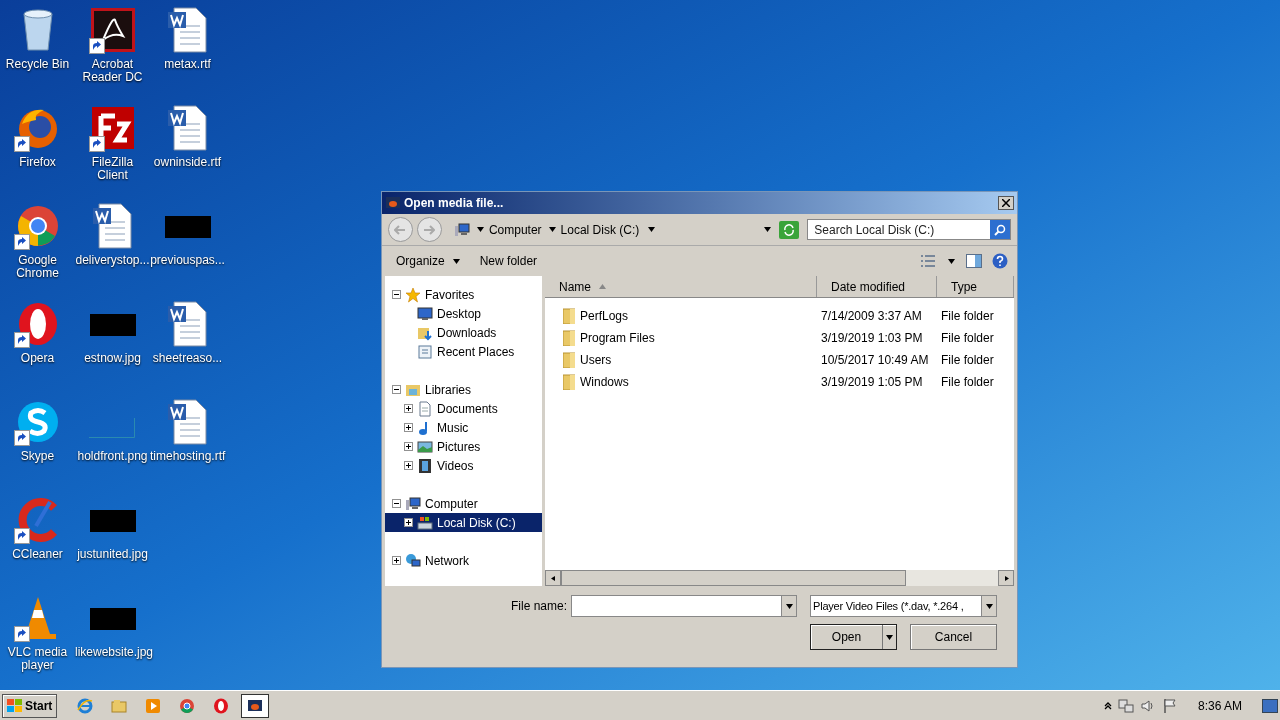 The image size is (1280, 720). I want to click on desktop-shortcut: Acrobat Reader DC, so click(112, 49).